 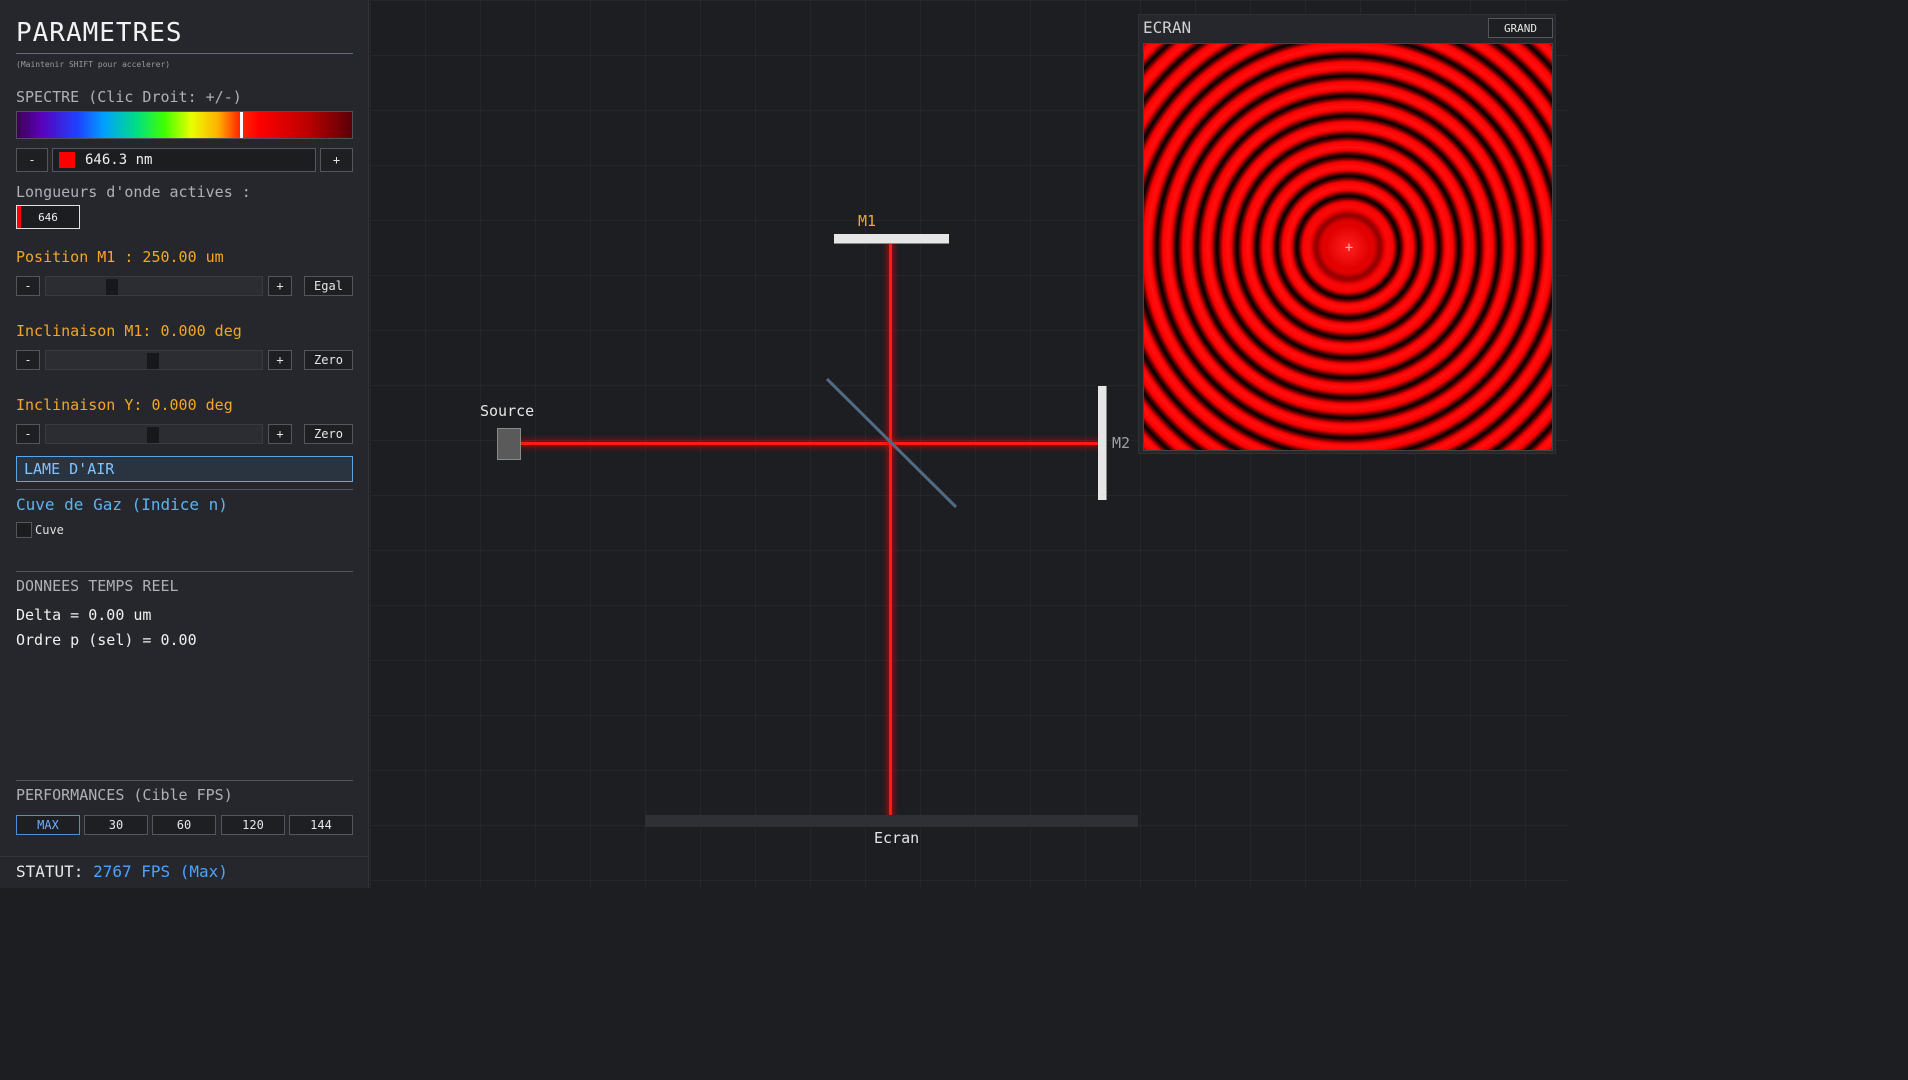 I want to click on fps-30-button: 30, so click(x=116, y=825).